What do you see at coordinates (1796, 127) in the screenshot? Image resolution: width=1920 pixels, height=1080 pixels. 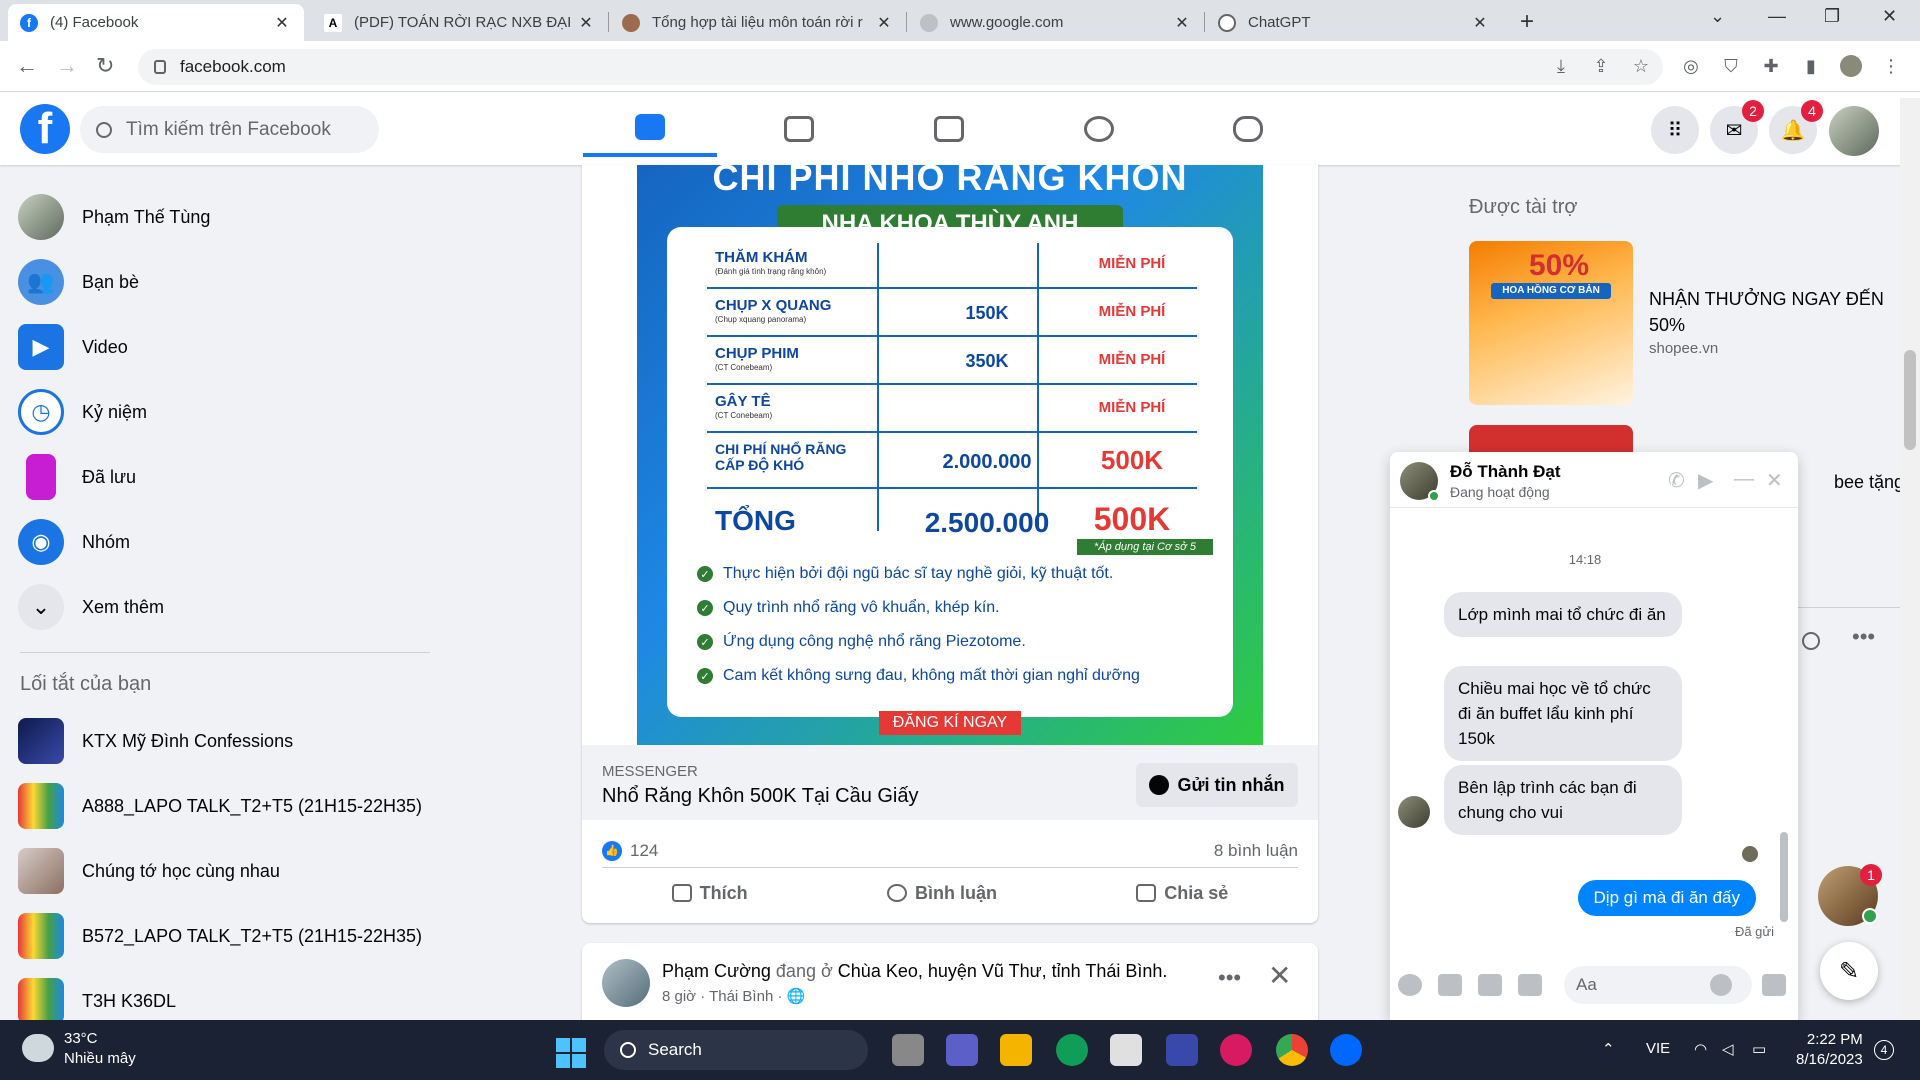 I see `notifications-button: 🔔 4` at bounding box center [1796, 127].